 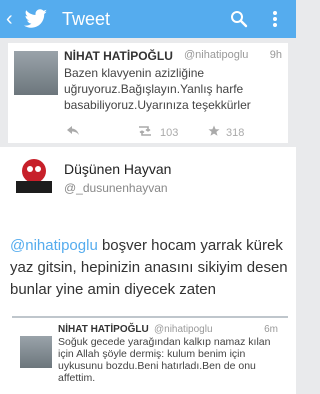 I want to click on quoted-time: 6m, so click(x=271, y=329).